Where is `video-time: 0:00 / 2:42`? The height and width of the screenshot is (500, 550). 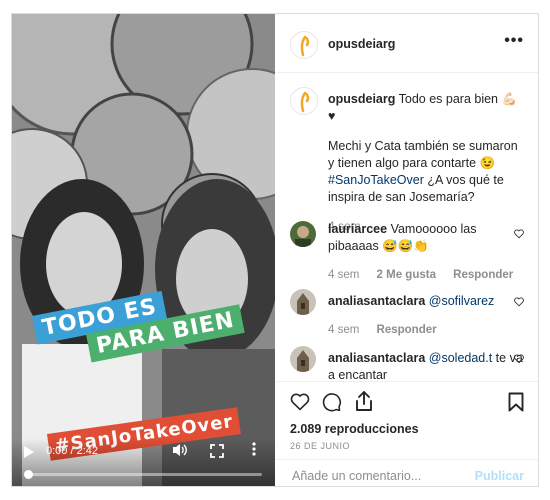
video-time: 0:00 / 2:42 is located at coordinates (72, 451).